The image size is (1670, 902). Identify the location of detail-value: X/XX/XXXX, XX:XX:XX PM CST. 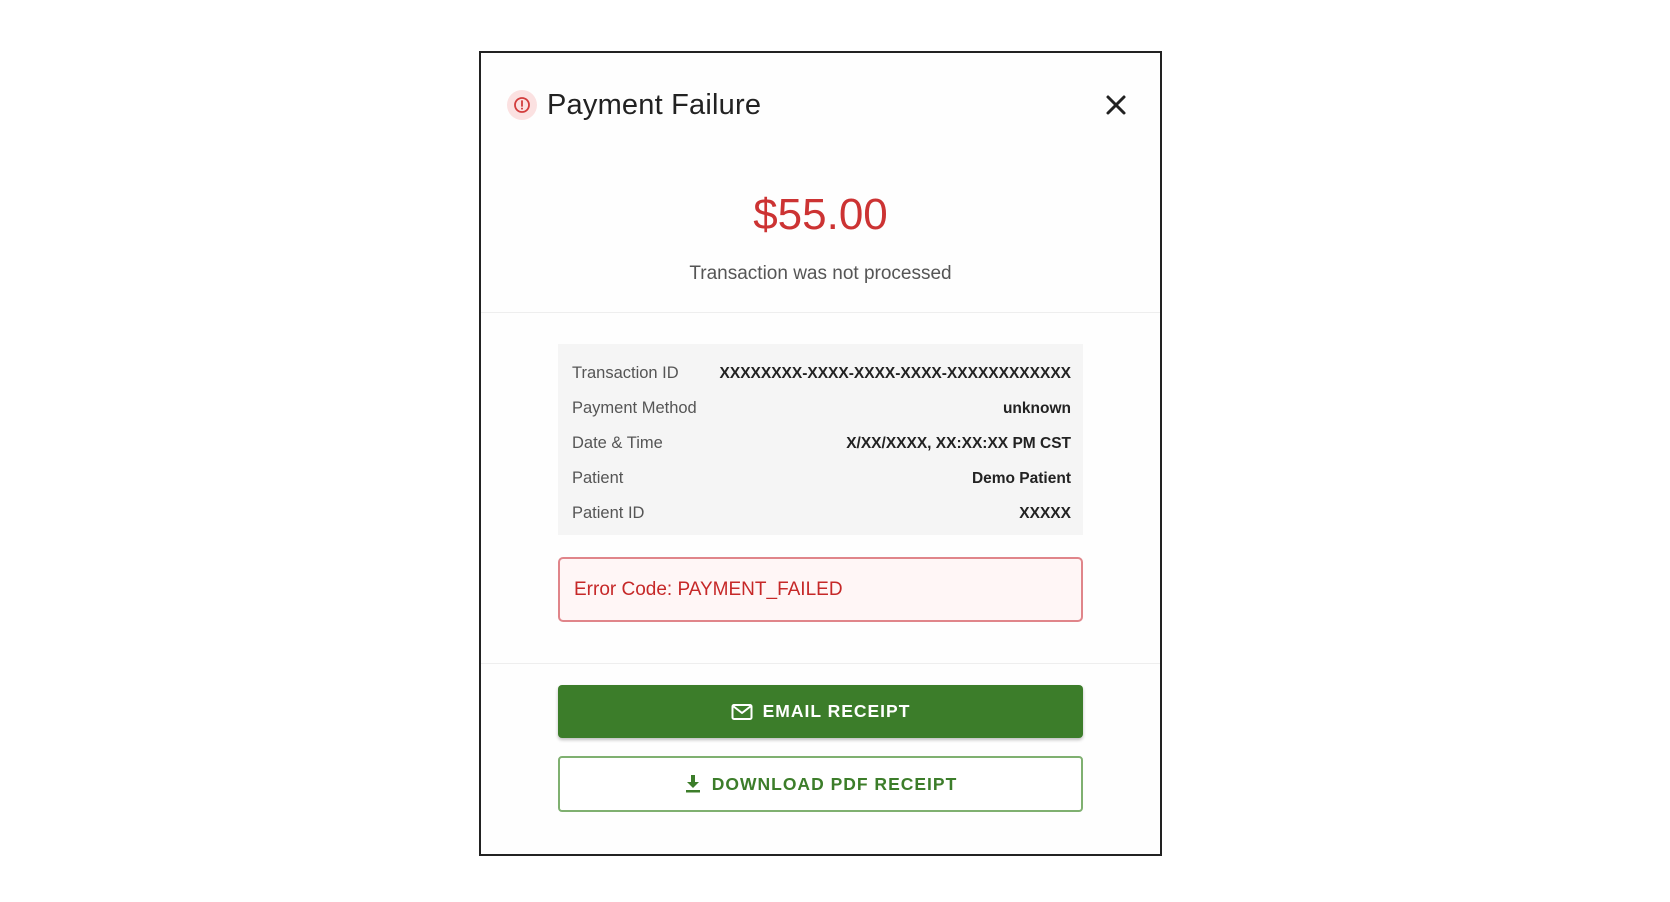
(958, 443).